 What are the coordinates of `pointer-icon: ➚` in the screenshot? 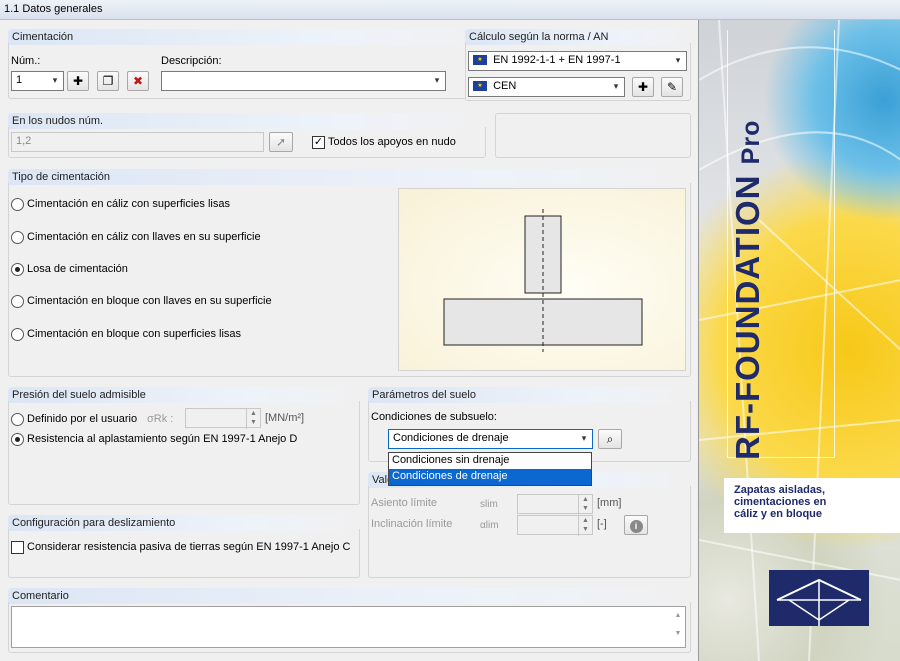 It's located at (281, 142).